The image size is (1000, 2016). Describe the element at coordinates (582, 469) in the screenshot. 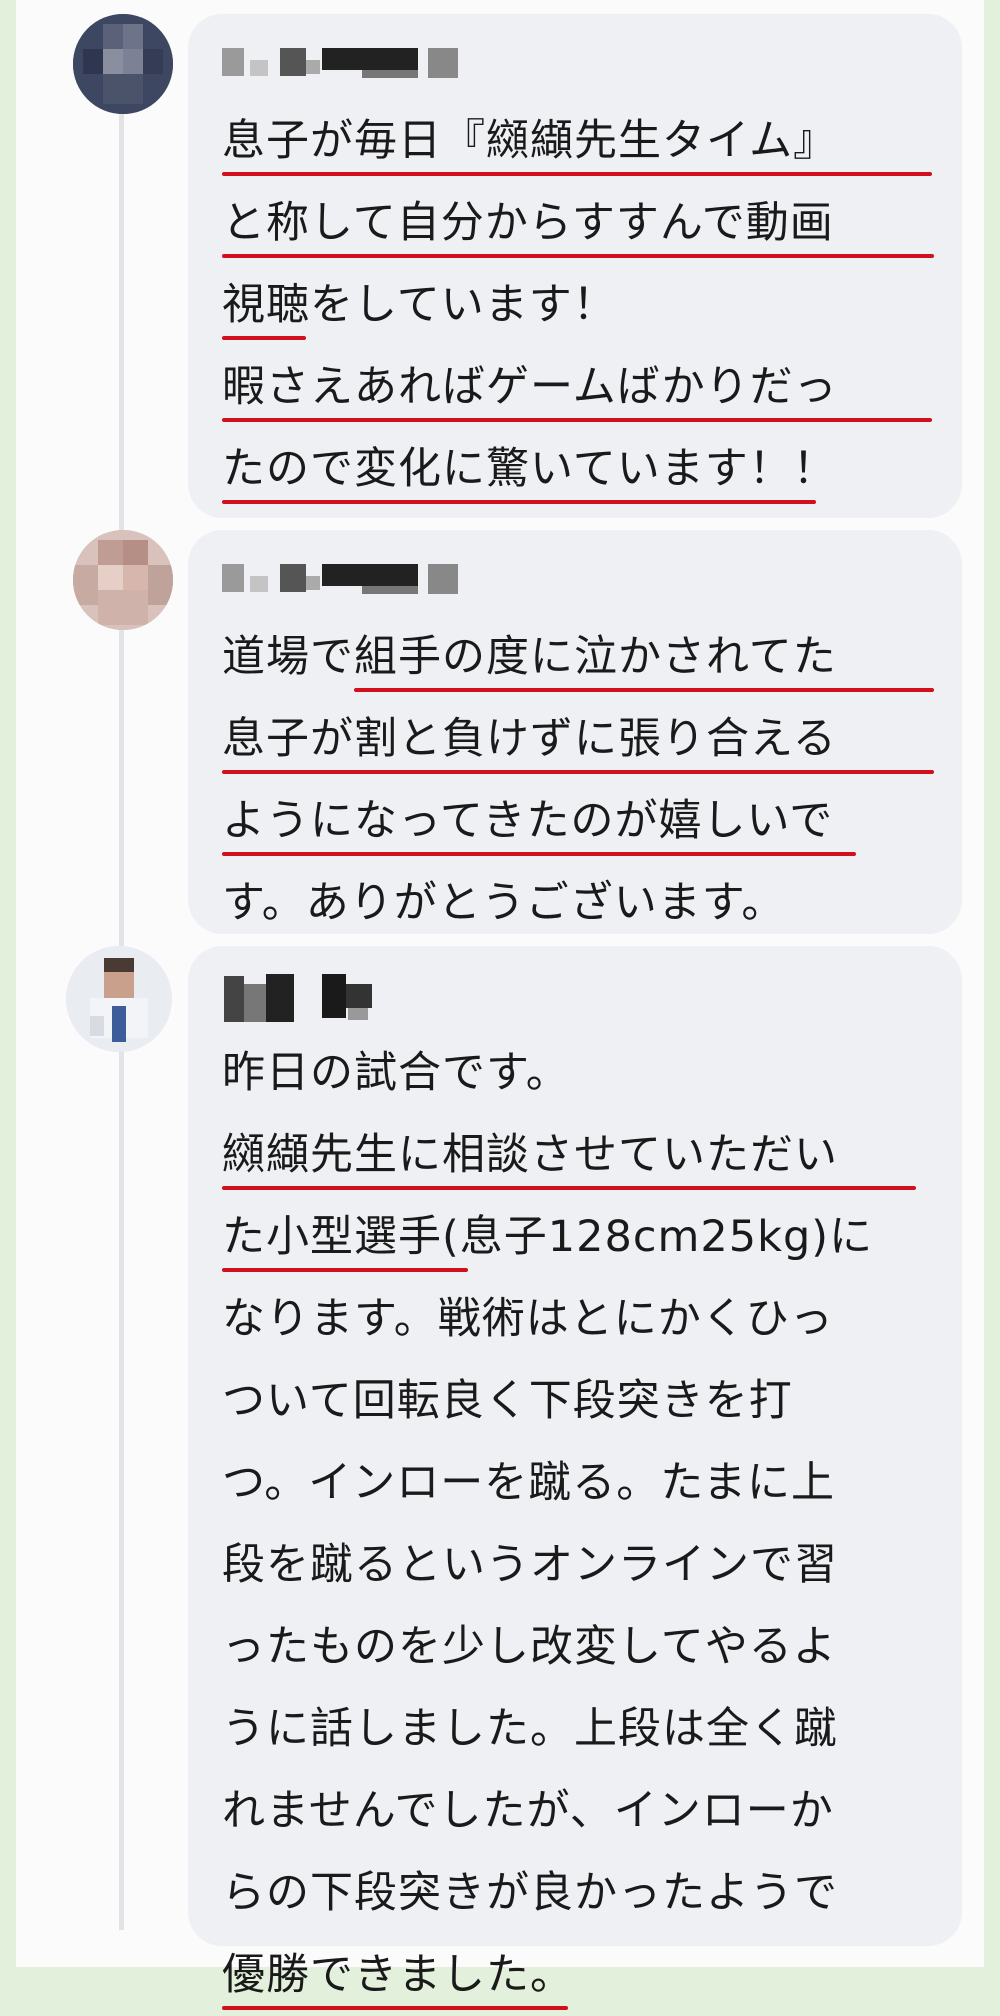

I see `comment-line: たので変化に驚いています！！` at that location.